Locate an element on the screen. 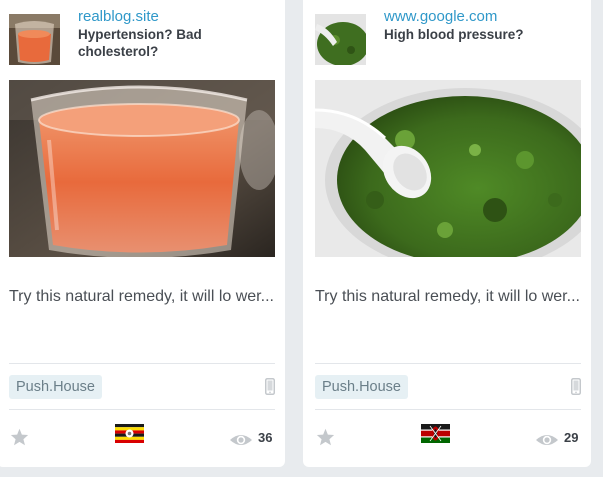 The height and width of the screenshot is (477, 603). uganda-flag is located at coordinates (129, 433).